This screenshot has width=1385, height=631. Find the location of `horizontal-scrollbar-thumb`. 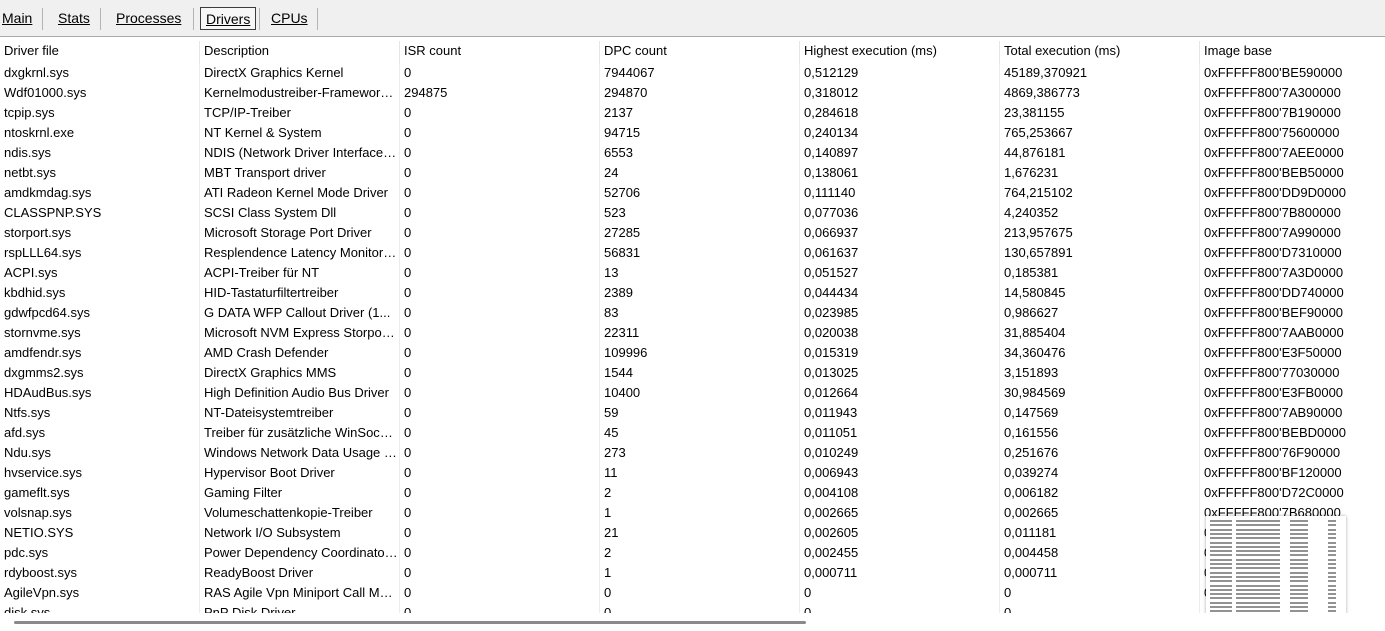

horizontal-scrollbar-thumb is located at coordinates (410, 622).